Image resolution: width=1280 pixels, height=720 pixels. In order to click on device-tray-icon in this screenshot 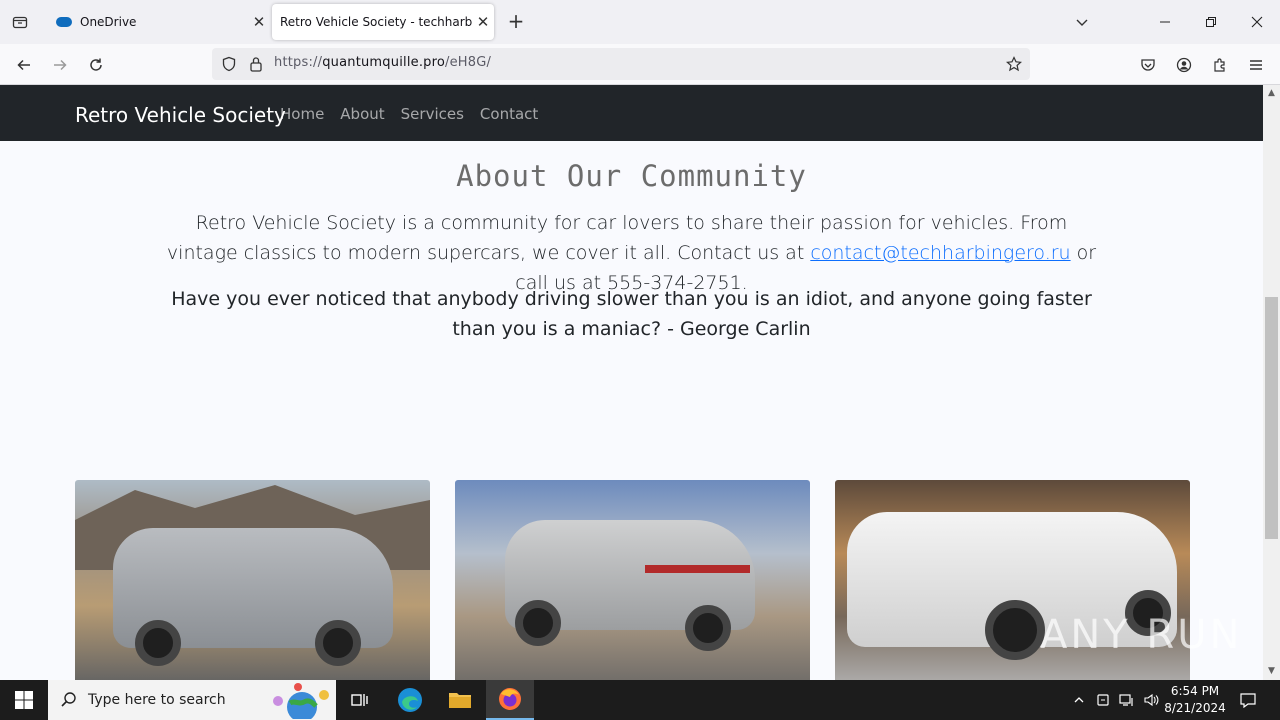, I will do `click(1103, 700)`.